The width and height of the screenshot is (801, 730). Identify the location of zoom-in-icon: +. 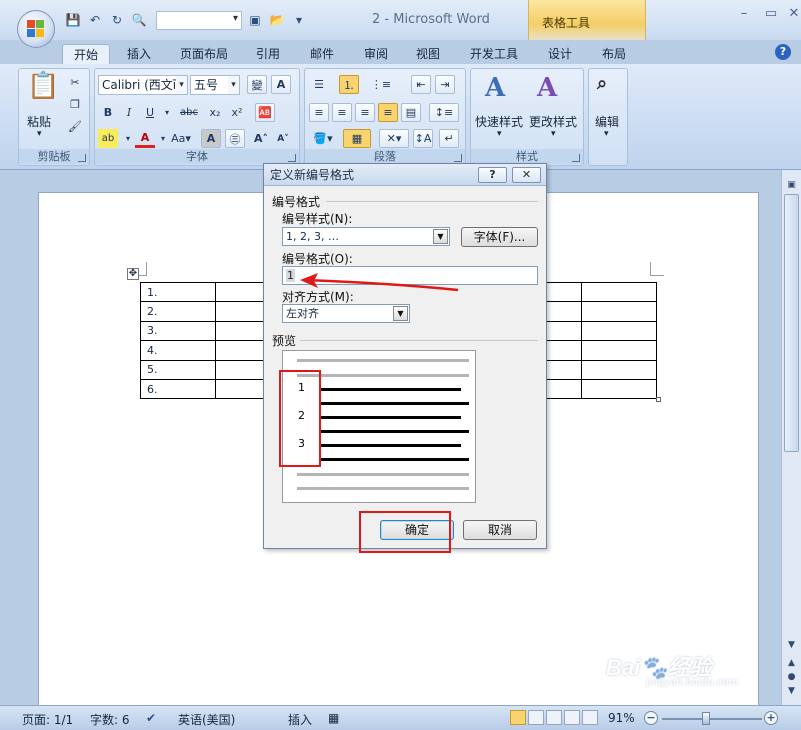
(771, 718).